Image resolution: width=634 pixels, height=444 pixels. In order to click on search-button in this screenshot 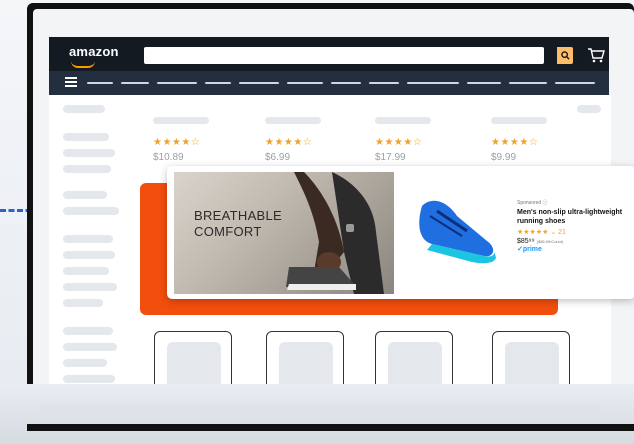, I will do `click(565, 55)`.